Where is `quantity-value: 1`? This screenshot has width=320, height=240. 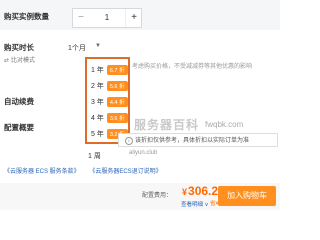 quantity-value: 1 is located at coordinates (107, 18).